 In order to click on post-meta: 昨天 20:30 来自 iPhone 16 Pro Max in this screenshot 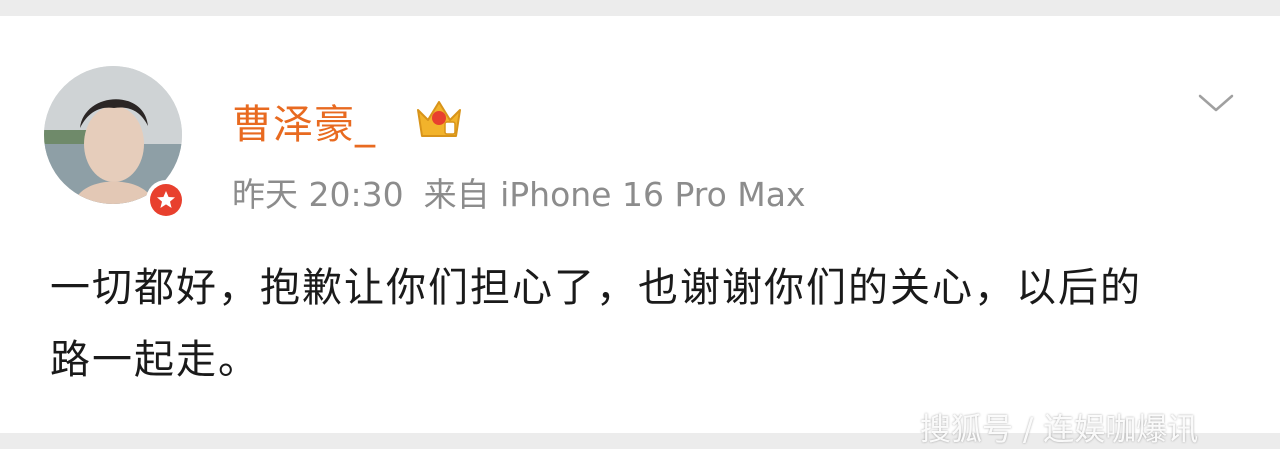, I will do `click(529, 192)`.